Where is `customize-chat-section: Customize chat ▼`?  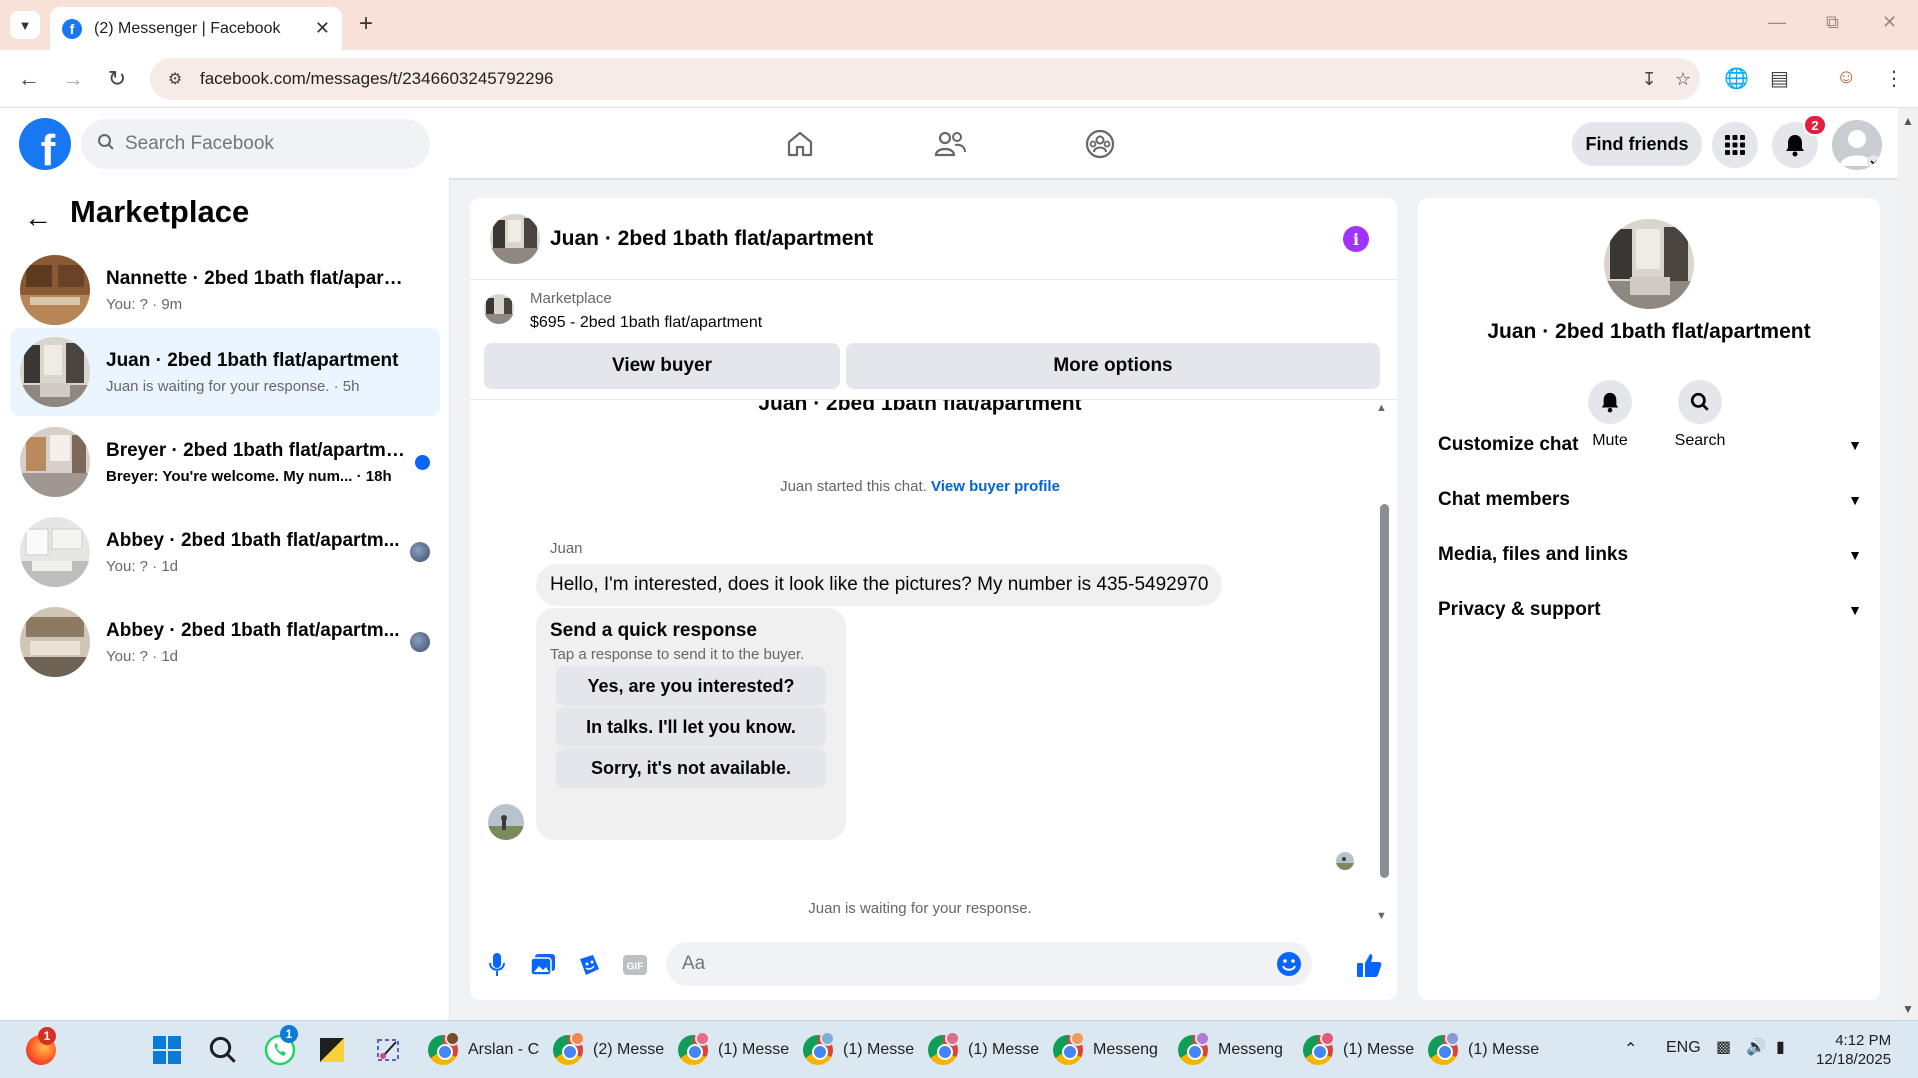
customize-chat-section: Customize chat ▼ is located at coordinates (1650, 445).